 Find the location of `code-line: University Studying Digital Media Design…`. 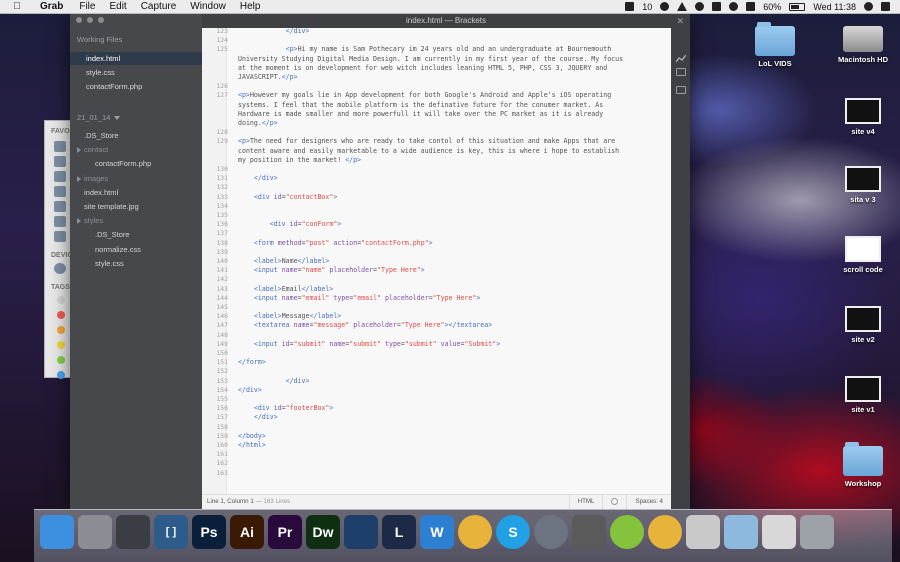

code-line: University Studying Digital Media Design… is located at coordinates (430, 59).